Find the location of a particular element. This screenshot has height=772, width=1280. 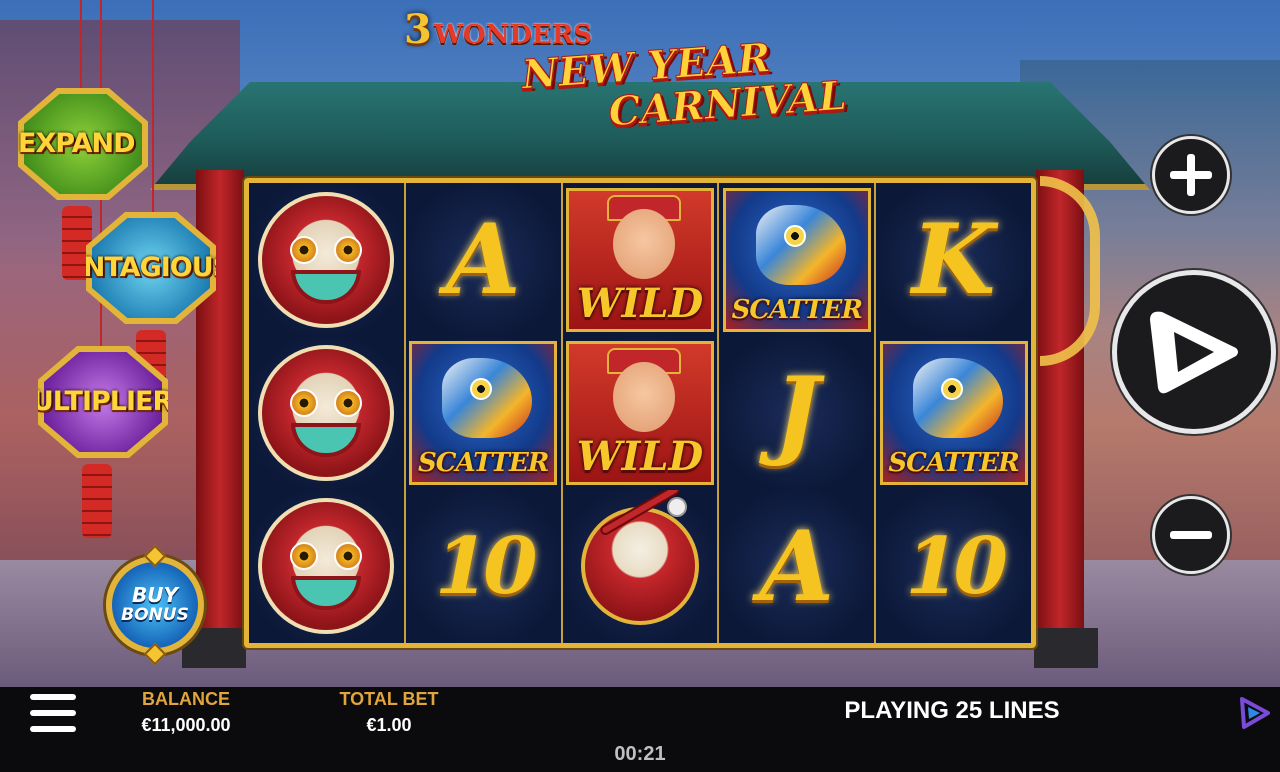

symbol-drum-icon is located at coordinates (639, 557).